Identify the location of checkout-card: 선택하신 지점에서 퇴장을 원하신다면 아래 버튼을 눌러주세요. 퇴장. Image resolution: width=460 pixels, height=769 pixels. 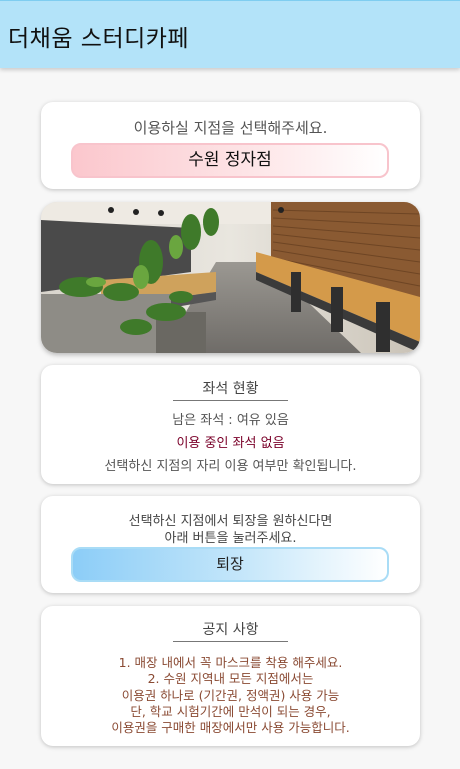
(230, 544).